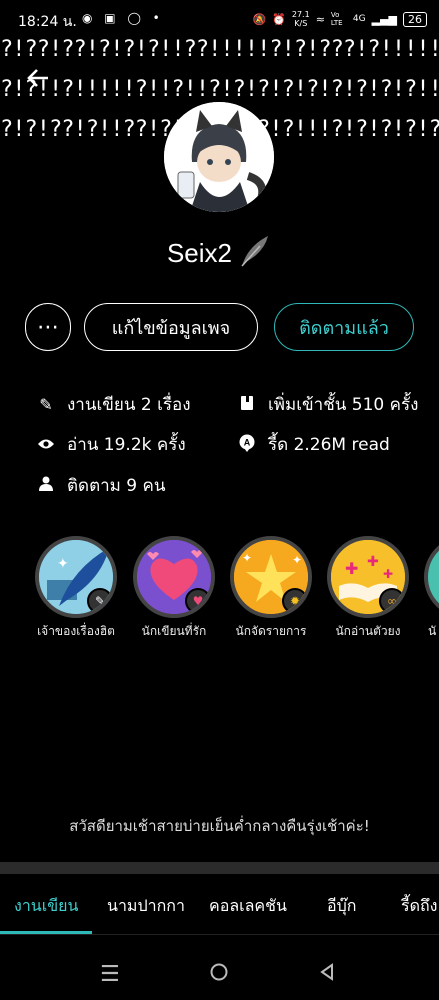  Describe the element at coordinates (344, 327) in the screenshot. I see `following-button: ติดตามแล้ว` at that location.